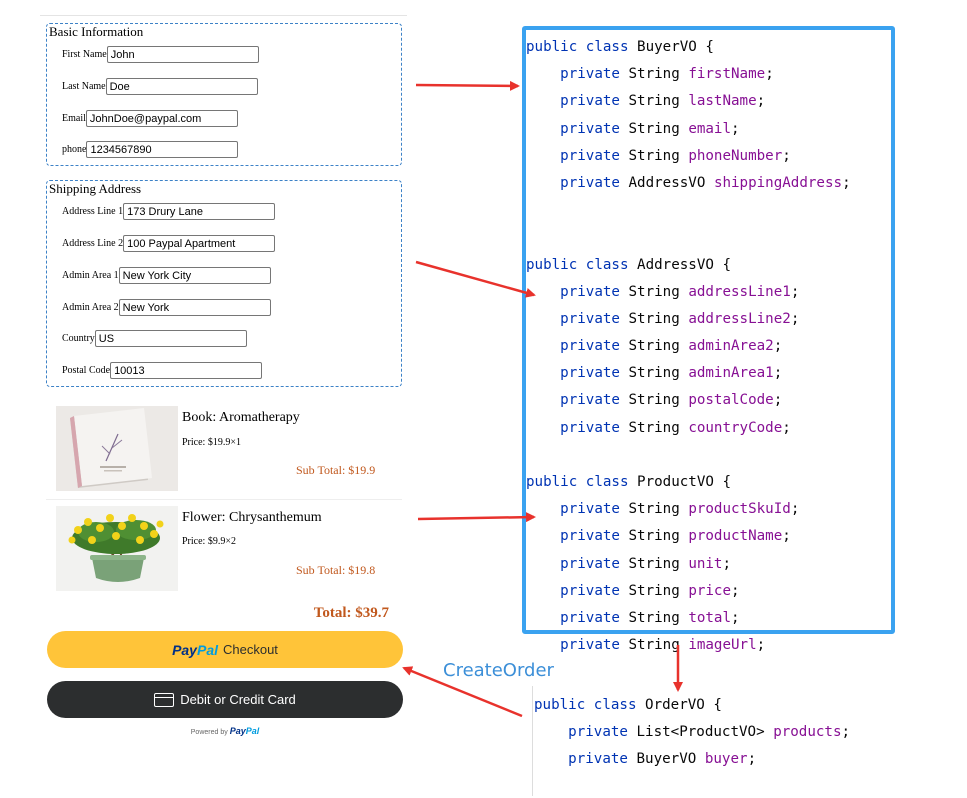  What do you see at coordinates (475, 279) in the screenshot?
I see `arrow-address` at bounding box center [475, 279].